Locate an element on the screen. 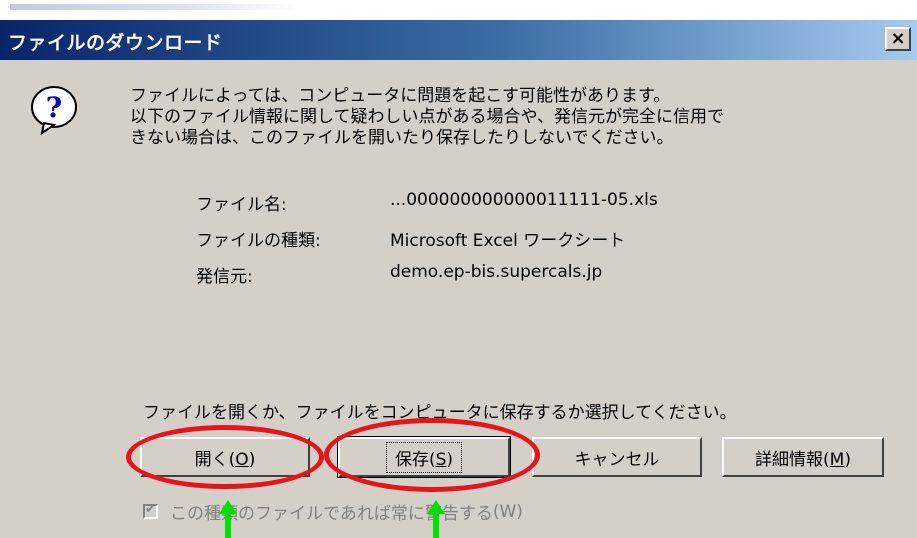  details-button: 詳細情報(M) is located at coordinates (803, 457).